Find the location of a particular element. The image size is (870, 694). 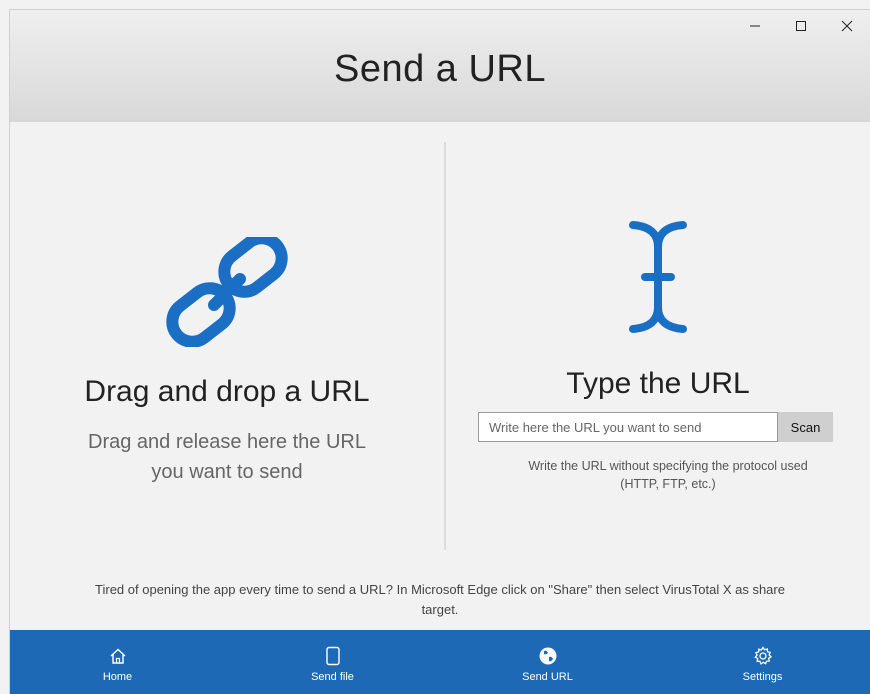

gear-icon is located at coordinates (762, 655).